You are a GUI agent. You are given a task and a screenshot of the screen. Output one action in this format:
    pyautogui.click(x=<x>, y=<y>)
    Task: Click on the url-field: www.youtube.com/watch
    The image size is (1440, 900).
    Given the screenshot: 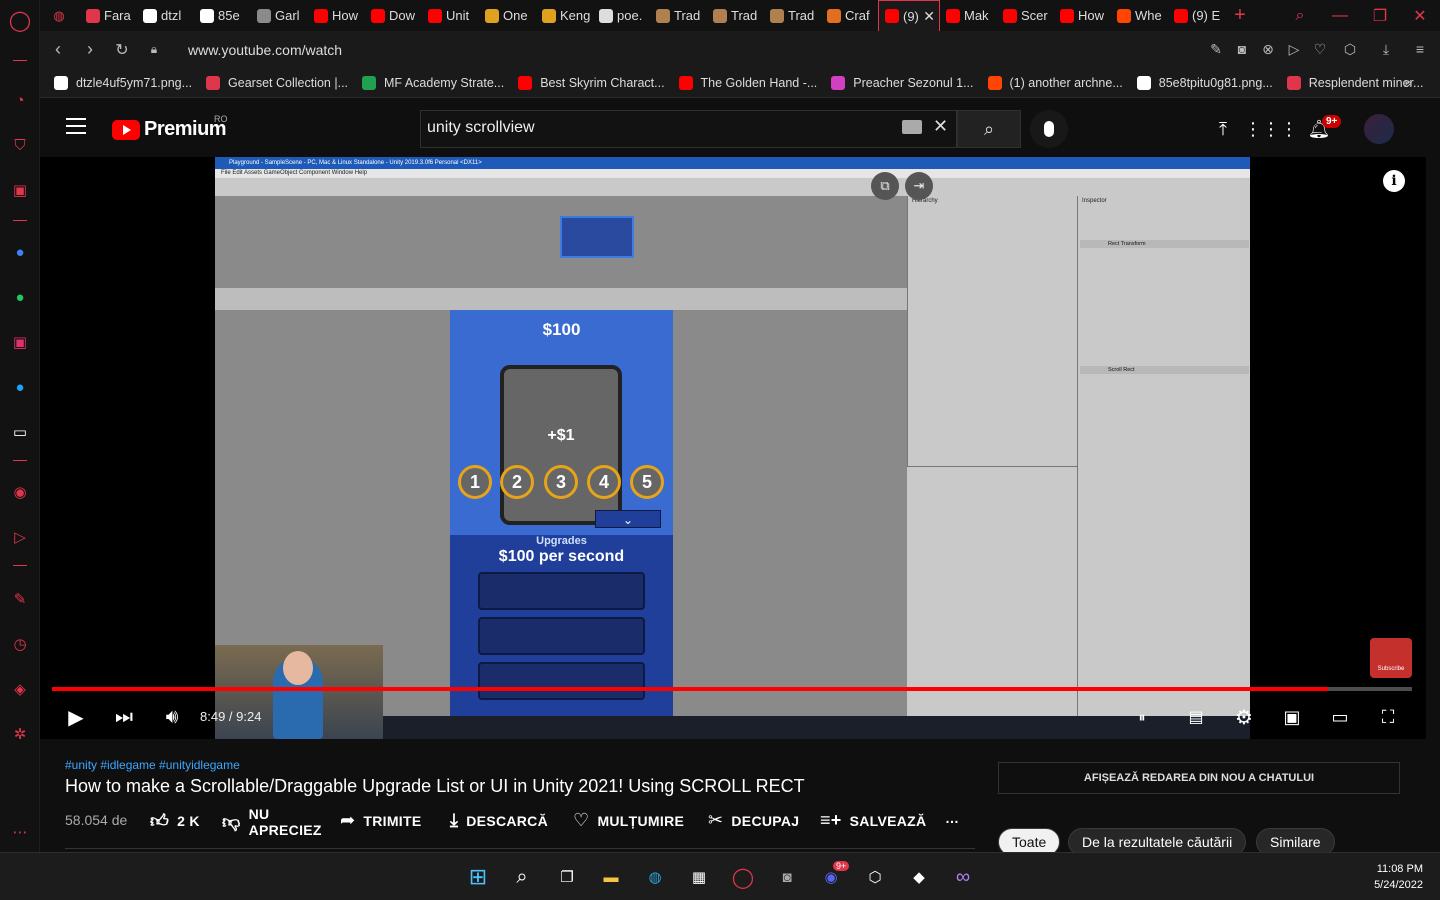 What is the action you would take?
    pyautogui.click(x=265, y=50)
    